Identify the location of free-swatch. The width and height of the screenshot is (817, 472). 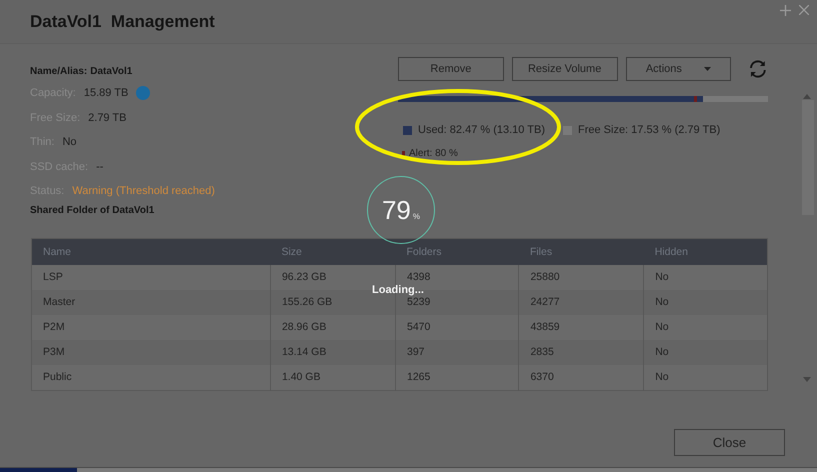
(567, 130).